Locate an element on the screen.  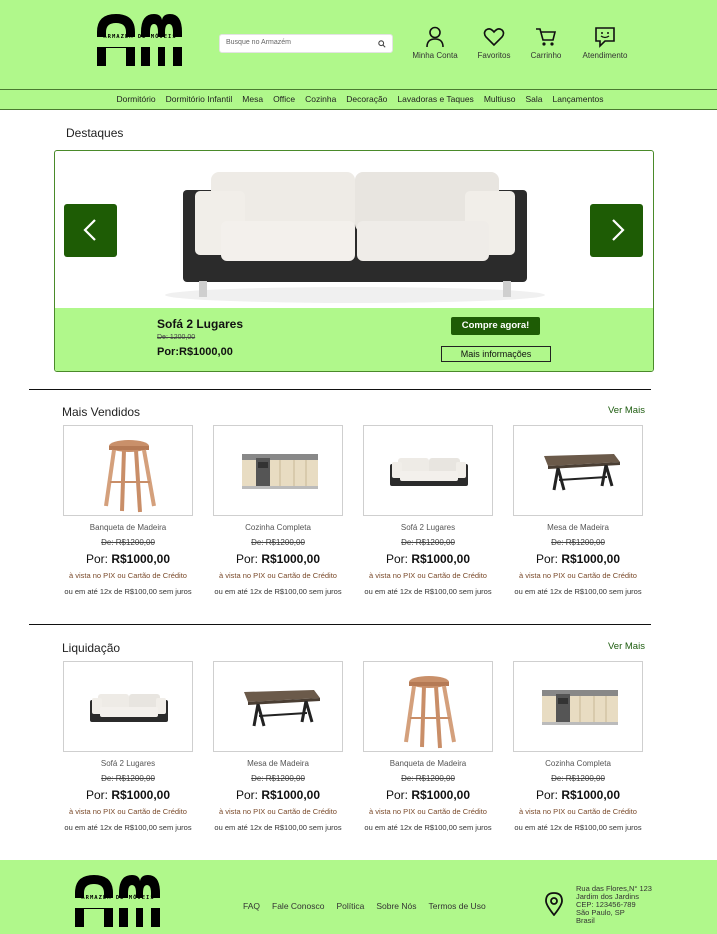
footer-link-faq: FAQ is located at coordinates (251, 906).